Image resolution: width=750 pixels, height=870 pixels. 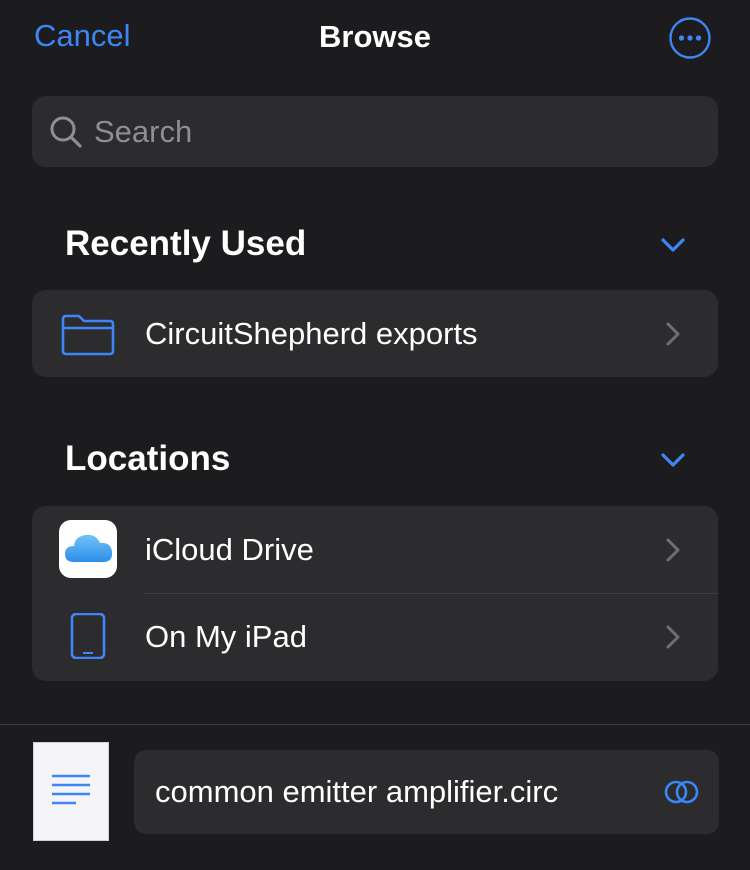 What do you see at coordinates (394, 131) in the screenshot?
I see `search-input` at bounding box center [394, 131].